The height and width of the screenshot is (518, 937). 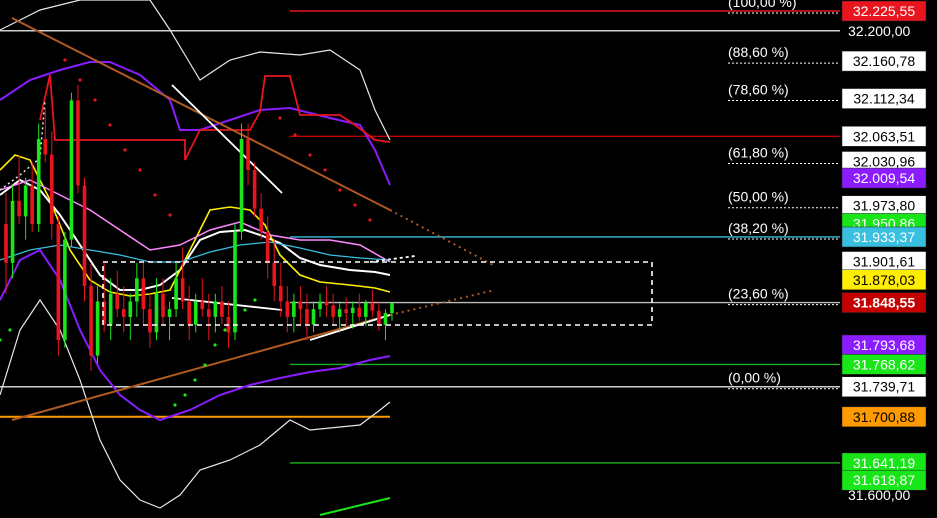 What do you see at coordinates (884, 178) in the screenshot?
I see `price-tag-label: 32.009,54` at bounding box center [884, 178].